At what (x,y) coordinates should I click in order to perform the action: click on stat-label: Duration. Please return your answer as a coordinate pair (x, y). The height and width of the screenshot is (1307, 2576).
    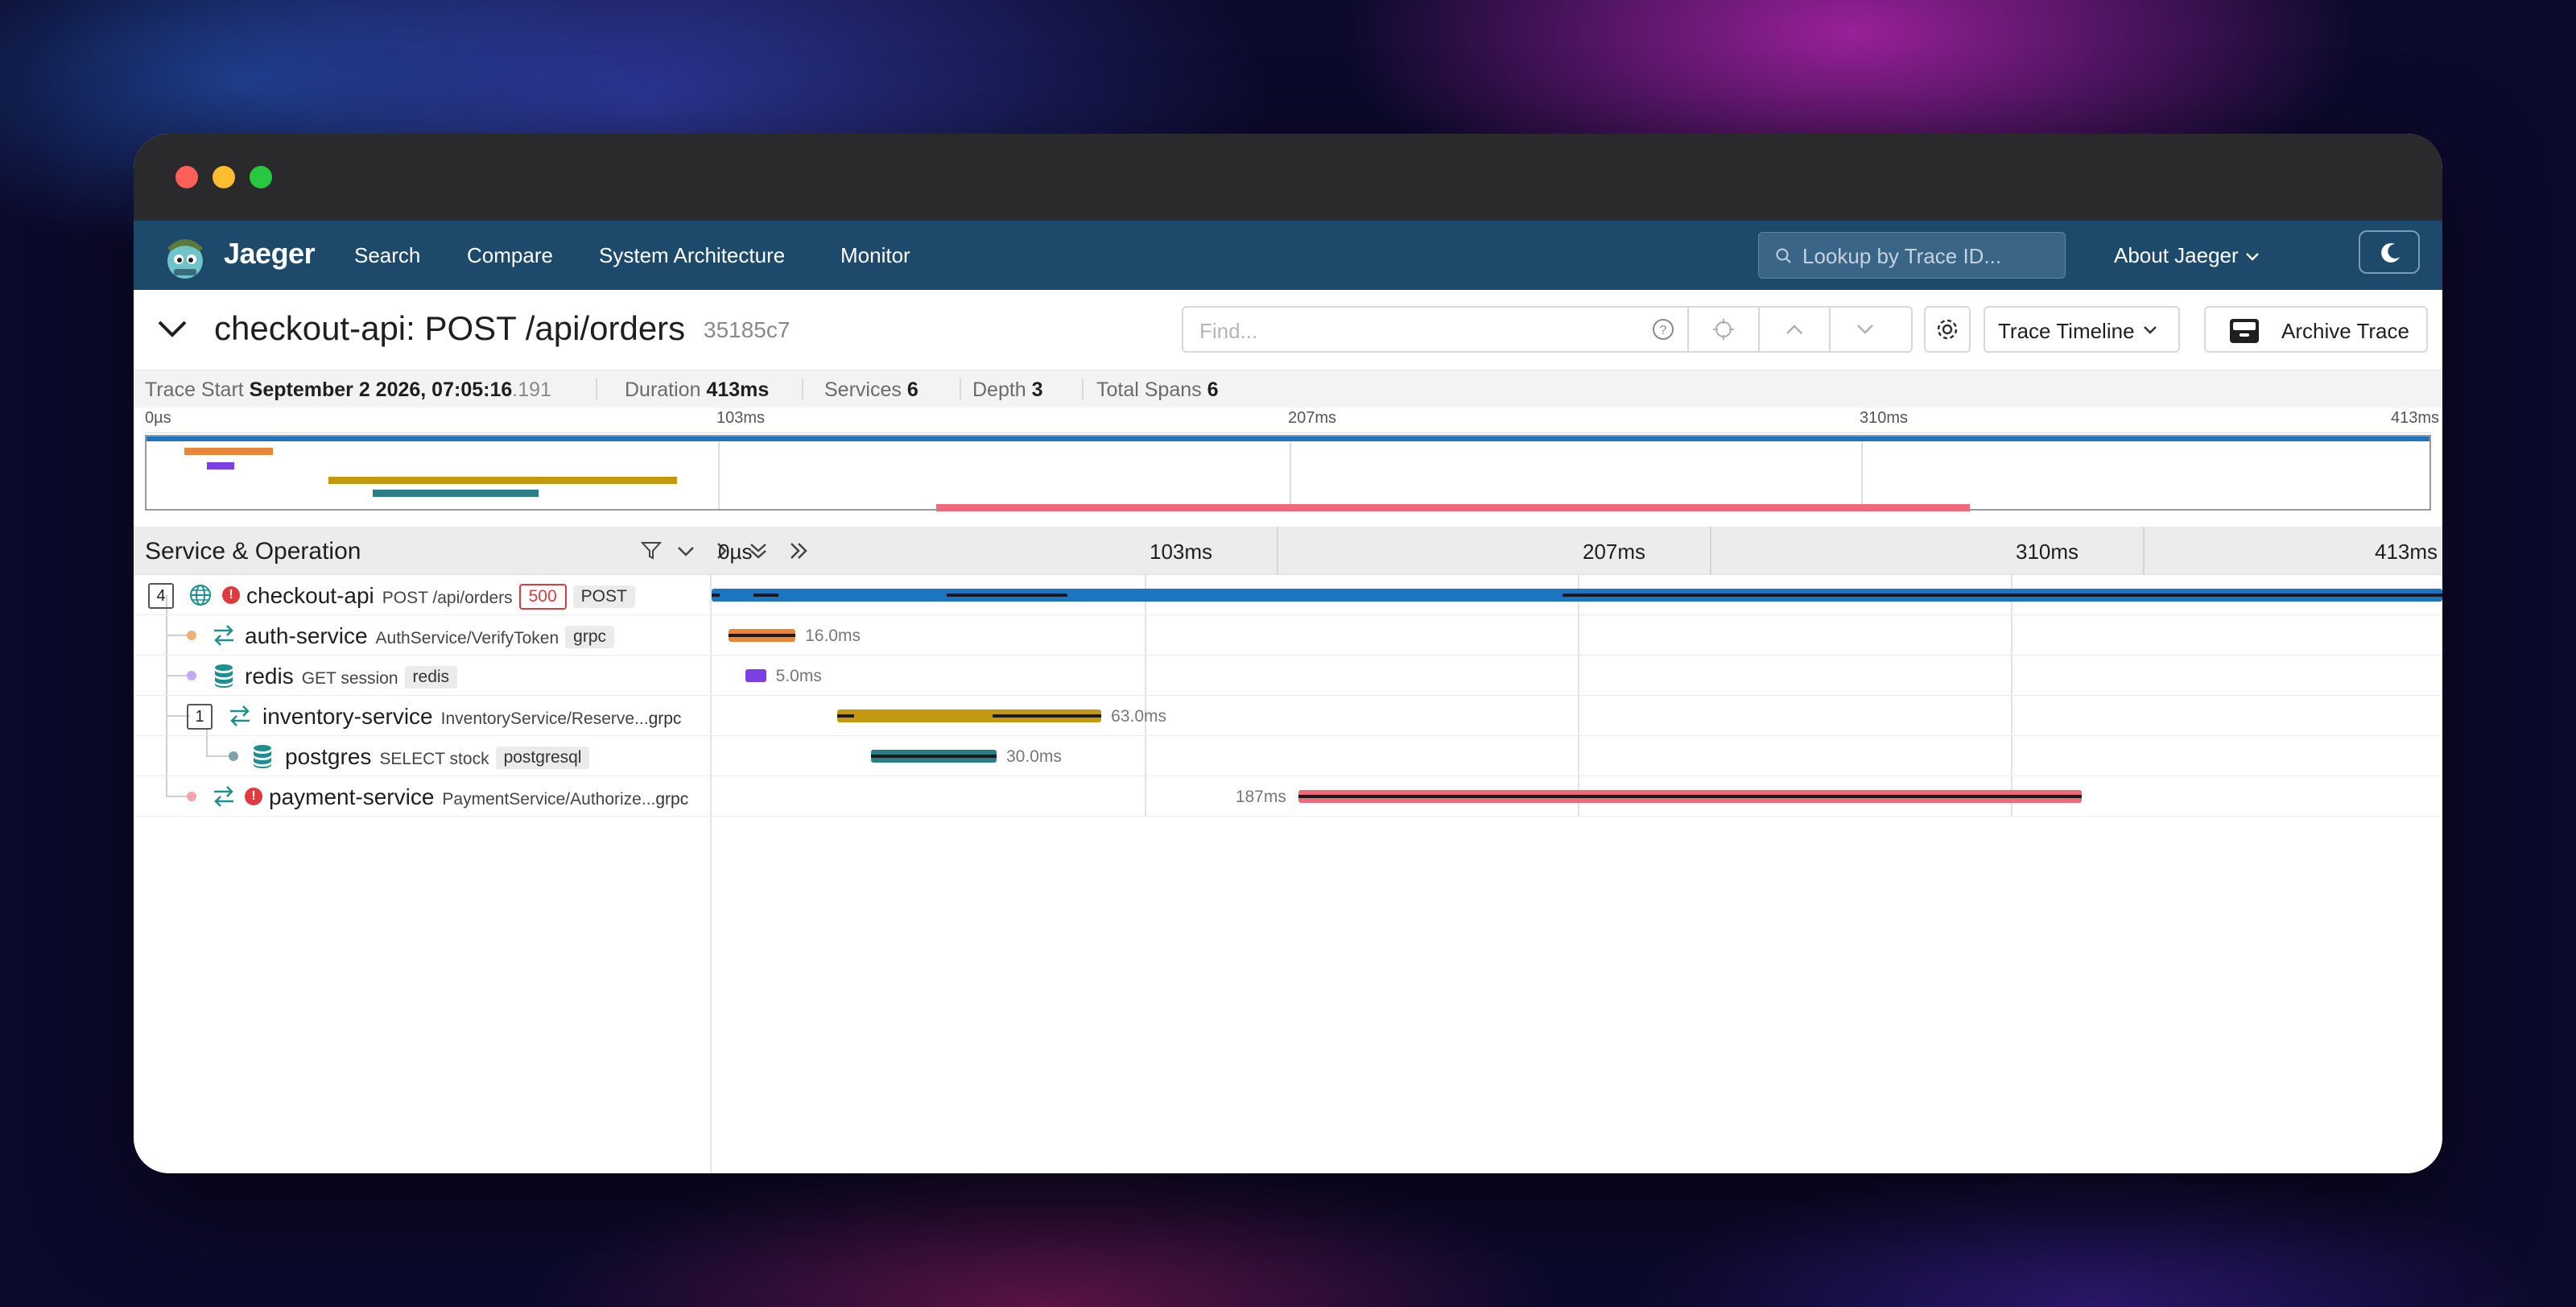
    Looking at the image, I should click on (663, 390).